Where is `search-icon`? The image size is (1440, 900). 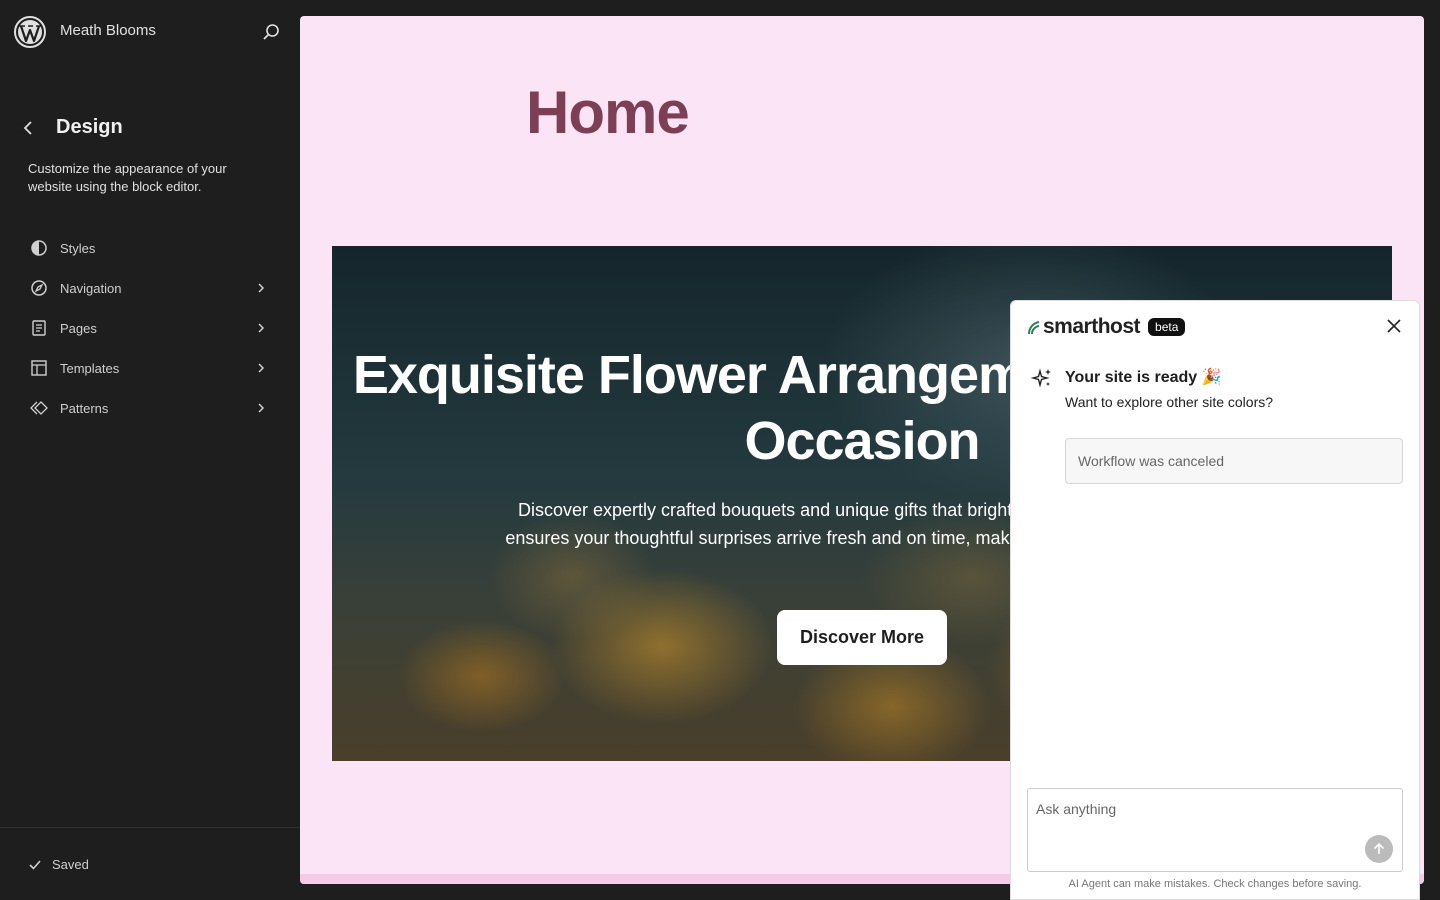
search-icon is located at coordinates (271, 32).